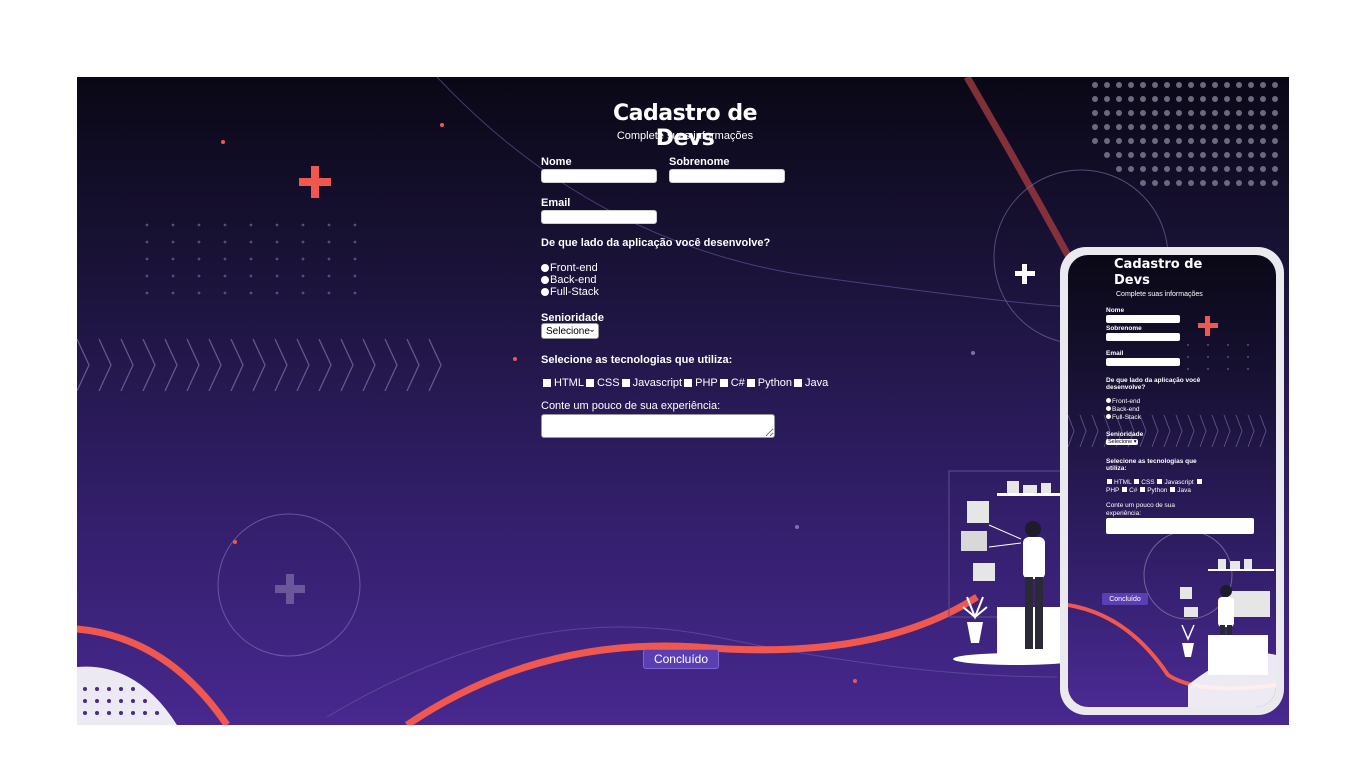 This screenshot has width=1366, height=768. Describe the element at coordinates (1132, 280) in the screenshot. I see `mobile-title-line: Devs` at that location.